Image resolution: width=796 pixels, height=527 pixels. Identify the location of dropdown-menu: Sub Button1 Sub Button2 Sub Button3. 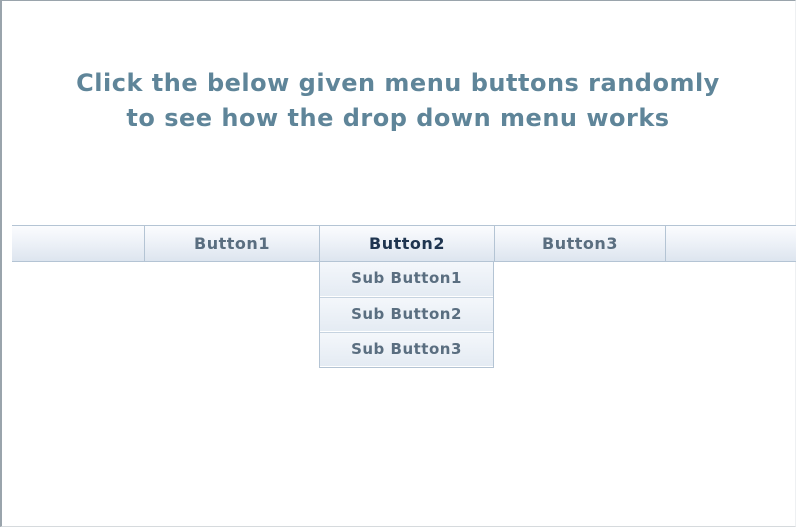
(406, 315).